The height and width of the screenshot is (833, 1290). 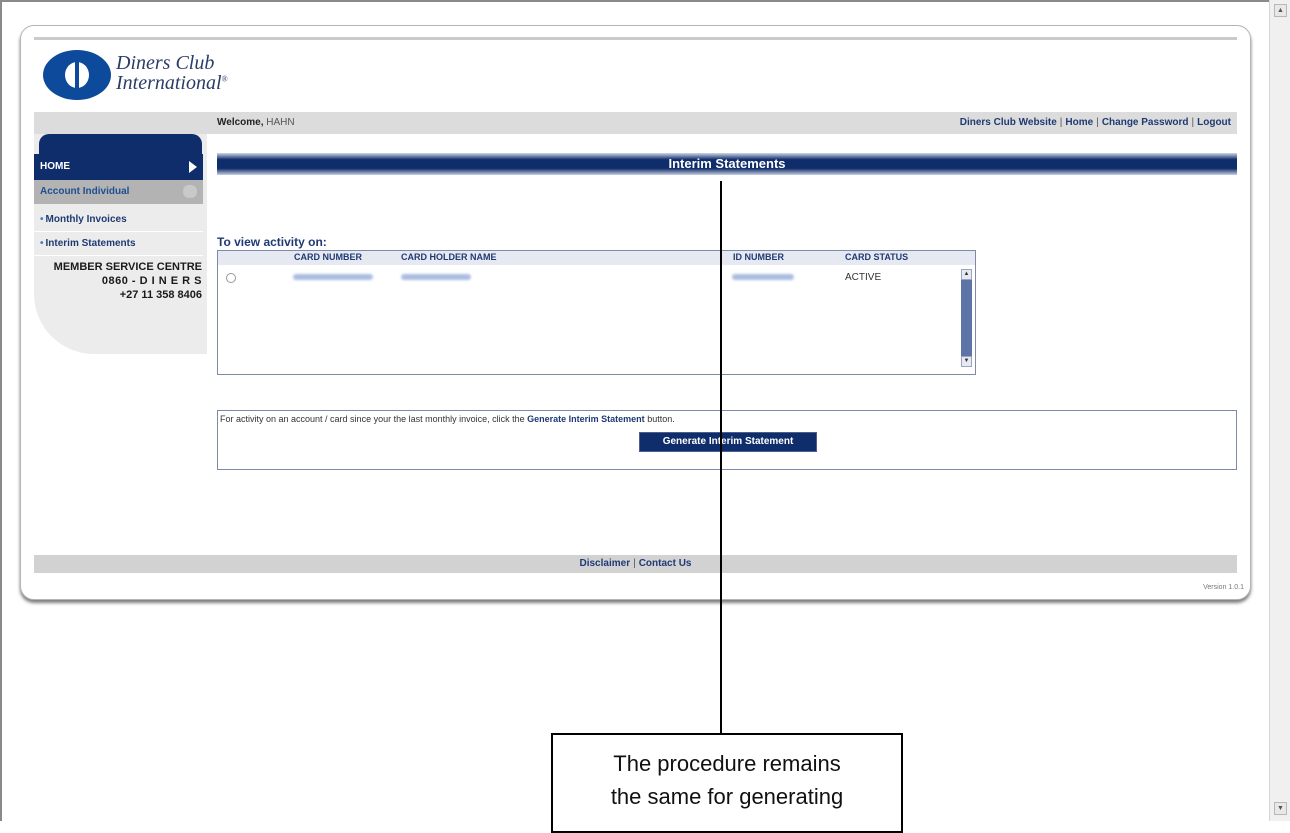 I want to click on sidebar-tab, so click(x=120, y=144).